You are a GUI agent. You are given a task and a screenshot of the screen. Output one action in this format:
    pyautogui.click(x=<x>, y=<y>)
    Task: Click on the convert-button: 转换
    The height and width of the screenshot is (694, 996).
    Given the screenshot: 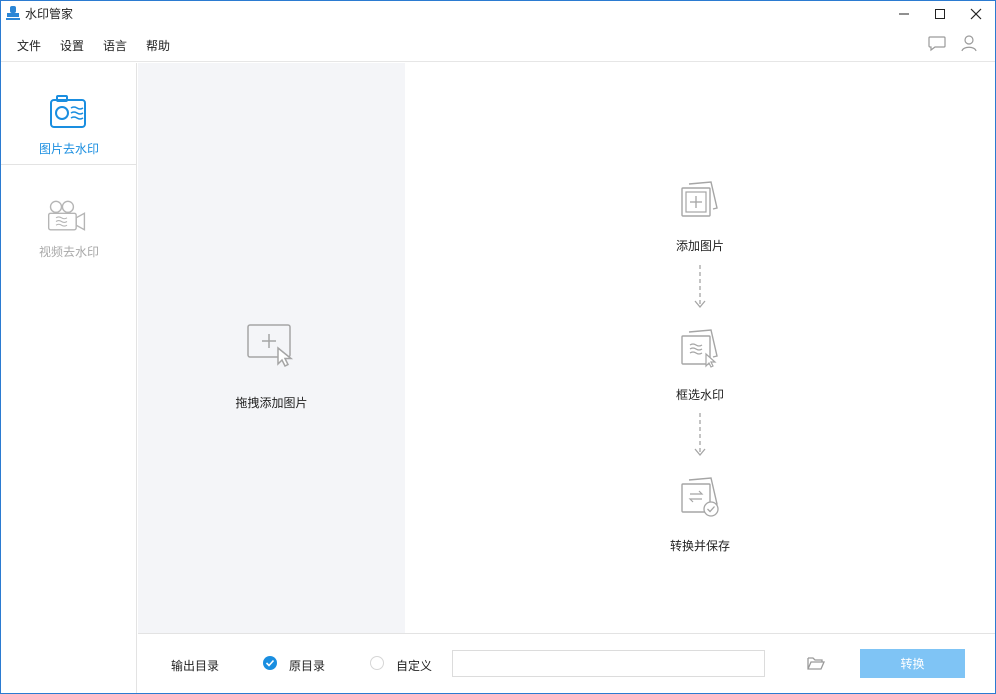 What is the action you would take?
    pyautogui.click(x=912, y=663)
    